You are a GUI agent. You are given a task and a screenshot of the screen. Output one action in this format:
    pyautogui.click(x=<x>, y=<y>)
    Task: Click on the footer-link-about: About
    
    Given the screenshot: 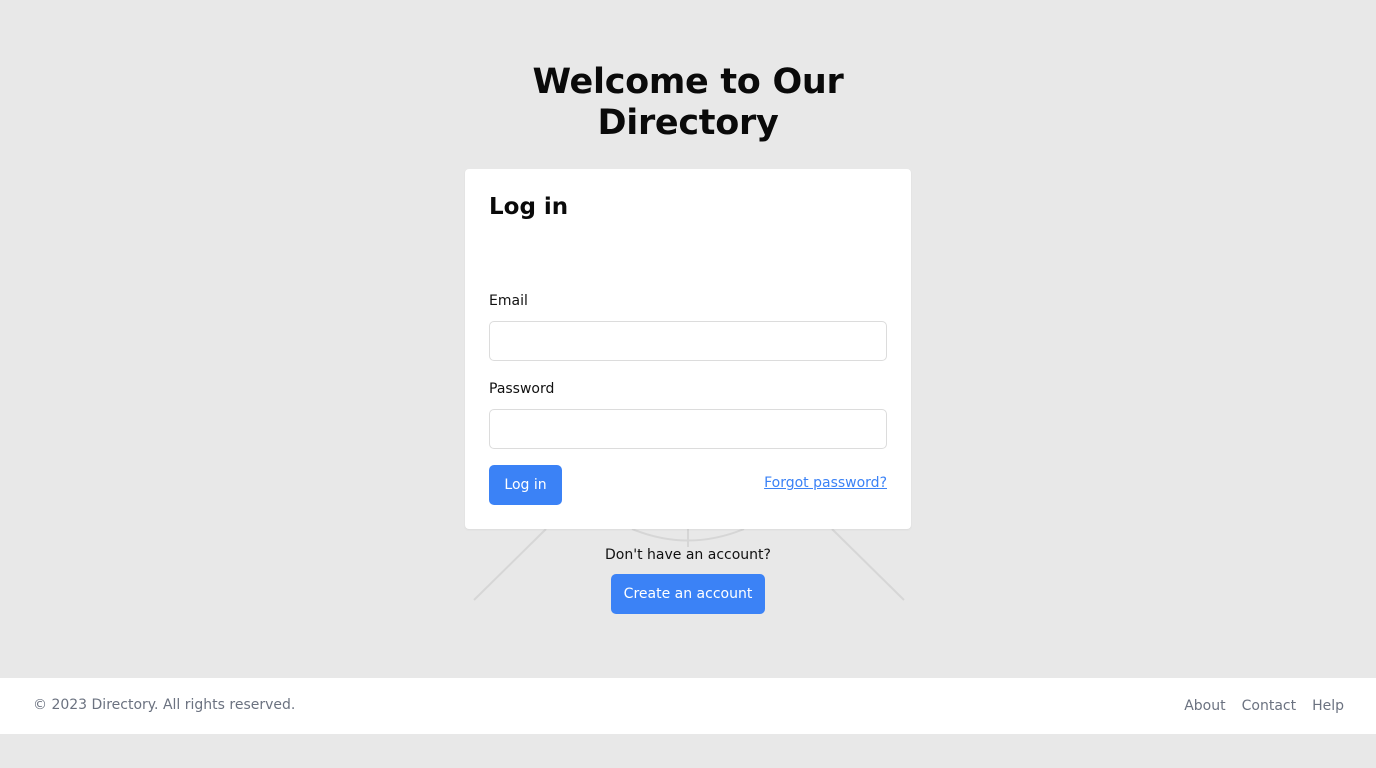 What is the action you would take?
    pyautogui.click(x=1204, y=706)
    